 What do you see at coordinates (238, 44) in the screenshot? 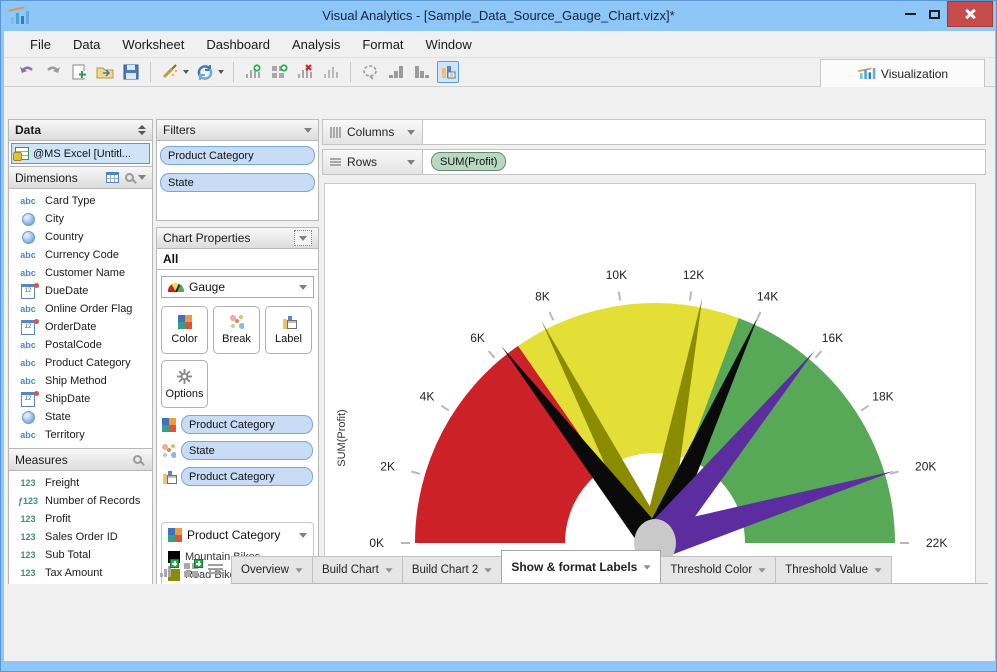
I see `menu-item: Dashboard` at bounding box center [238, 44].